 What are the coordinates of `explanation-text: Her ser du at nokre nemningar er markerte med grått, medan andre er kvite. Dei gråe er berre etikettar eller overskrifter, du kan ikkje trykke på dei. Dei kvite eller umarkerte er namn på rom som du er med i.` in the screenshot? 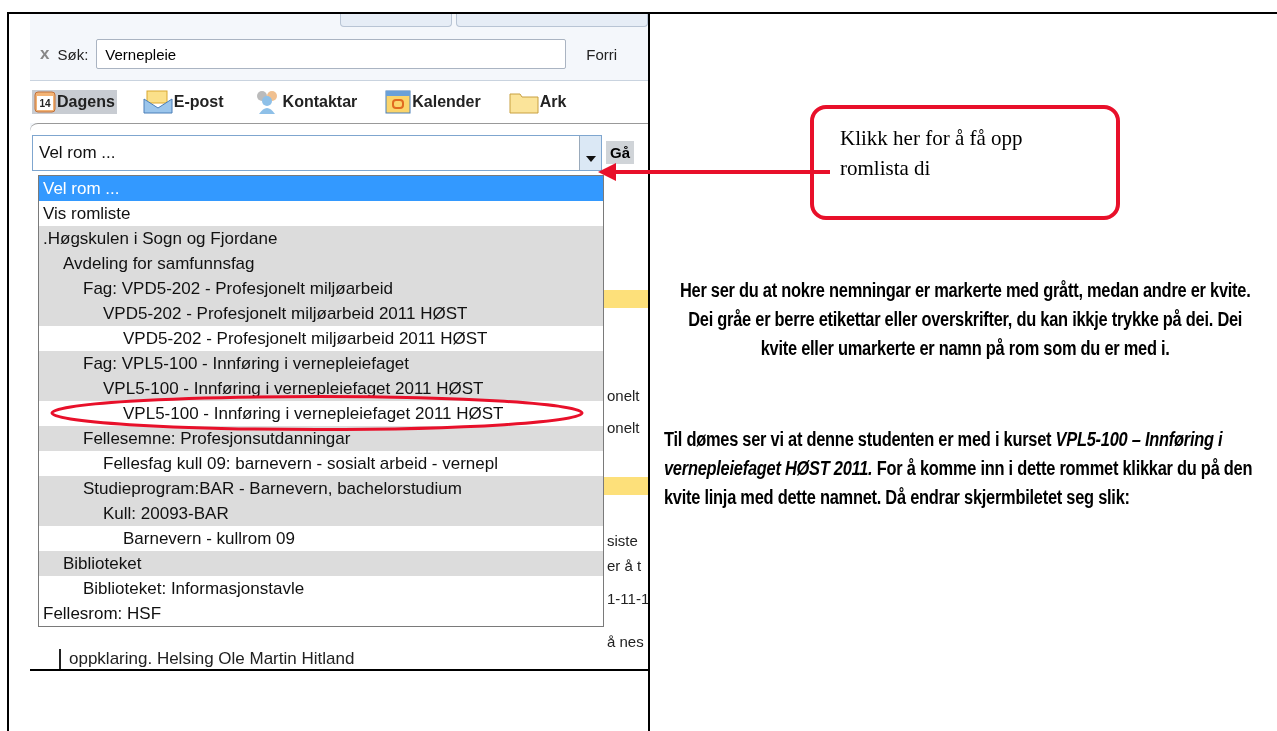 It's located at (965, 319).